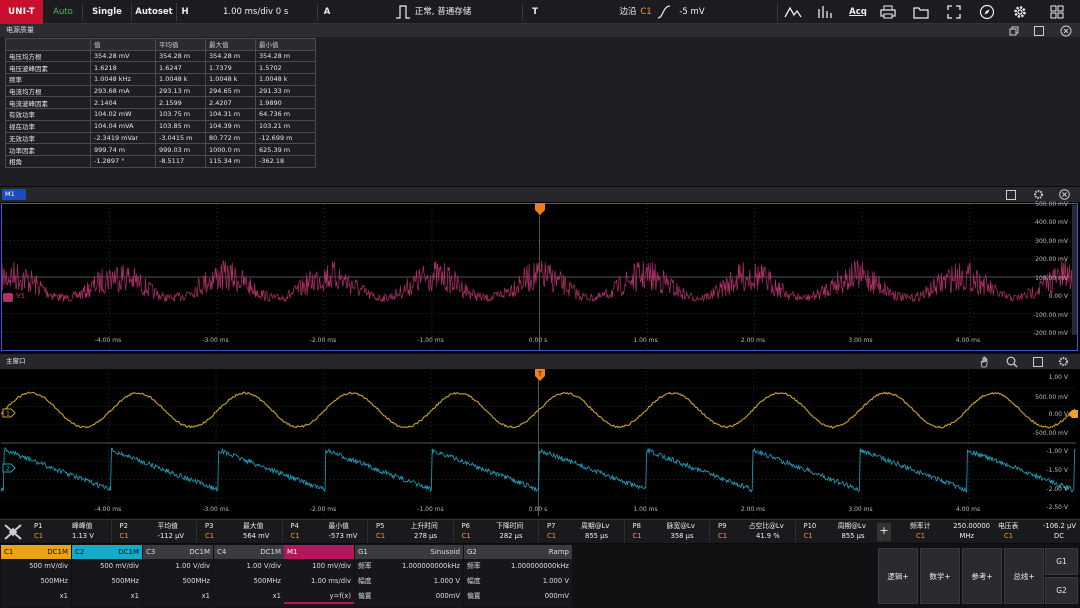 This screenshot has height=608, width=1080. Describe the element at coordinates (596, 536) in the screenshot. I see `measurement-value: 855 μs` at that location.